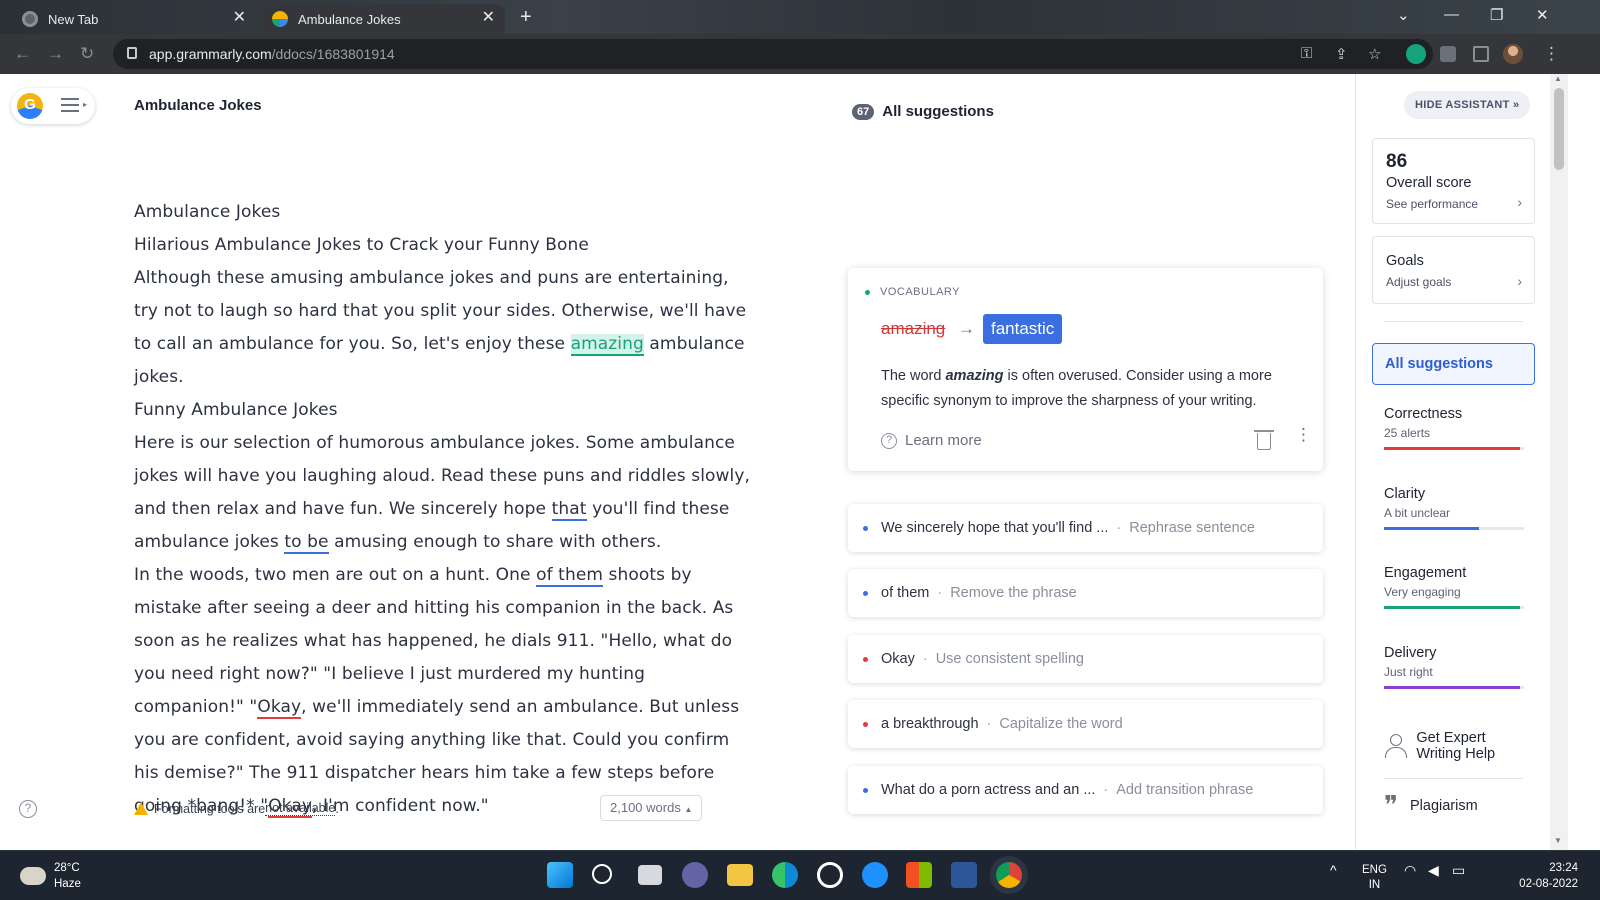  I want to click on underlined-phrase-of-them: of them, so click(570, 576).